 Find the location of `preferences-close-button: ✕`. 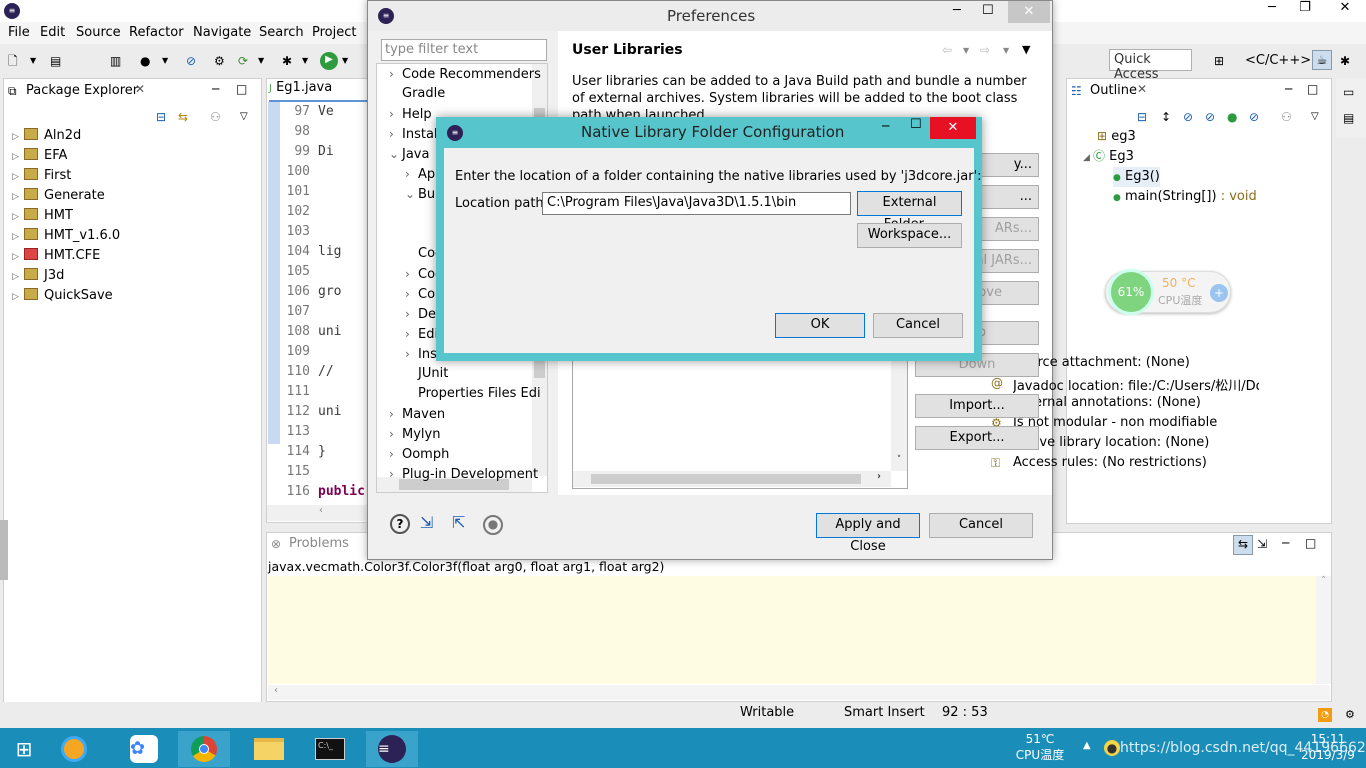

preferences-close-button: ✕ is located at coordinates (1029, 12).